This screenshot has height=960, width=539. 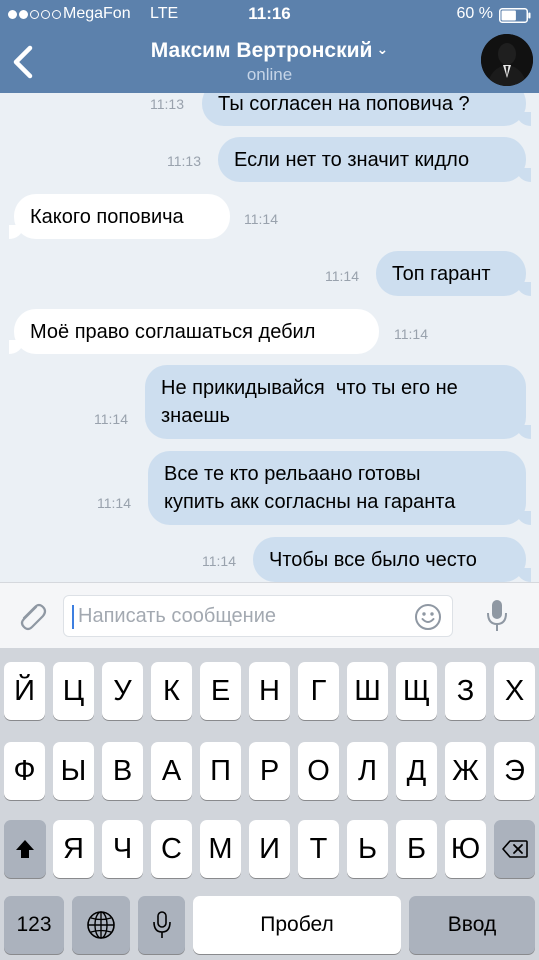 What do you see at coordinates (367, 771) in the screenshot?
I see `key-л: Л` at bounding box center [367, 771].